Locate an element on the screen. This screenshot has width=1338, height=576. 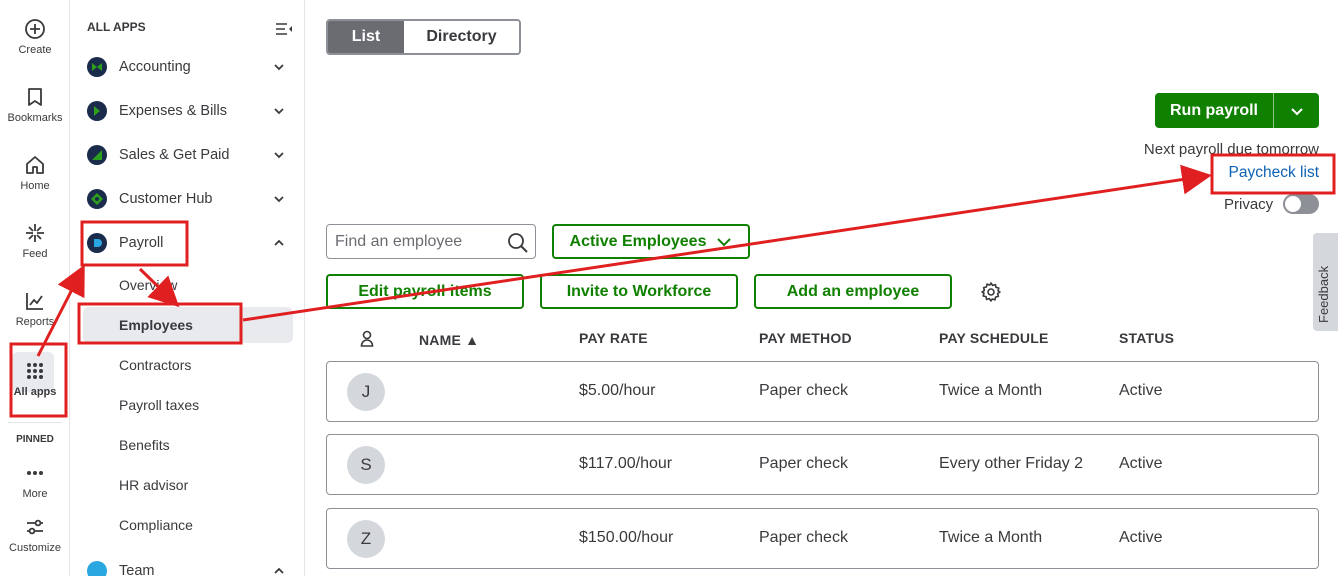
edit-payroll-items-button: Edit payroll items is located at coordinates (425, 291).